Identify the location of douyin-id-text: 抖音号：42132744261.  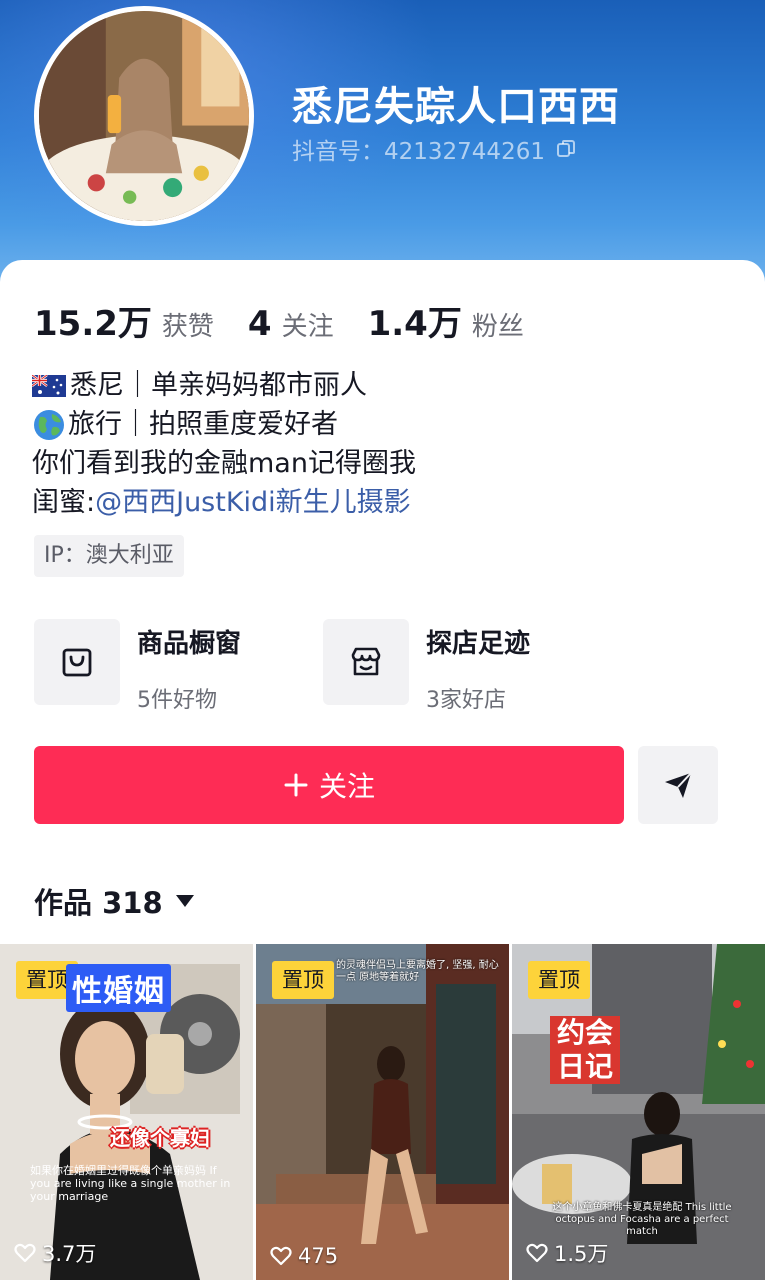
(418, 152).